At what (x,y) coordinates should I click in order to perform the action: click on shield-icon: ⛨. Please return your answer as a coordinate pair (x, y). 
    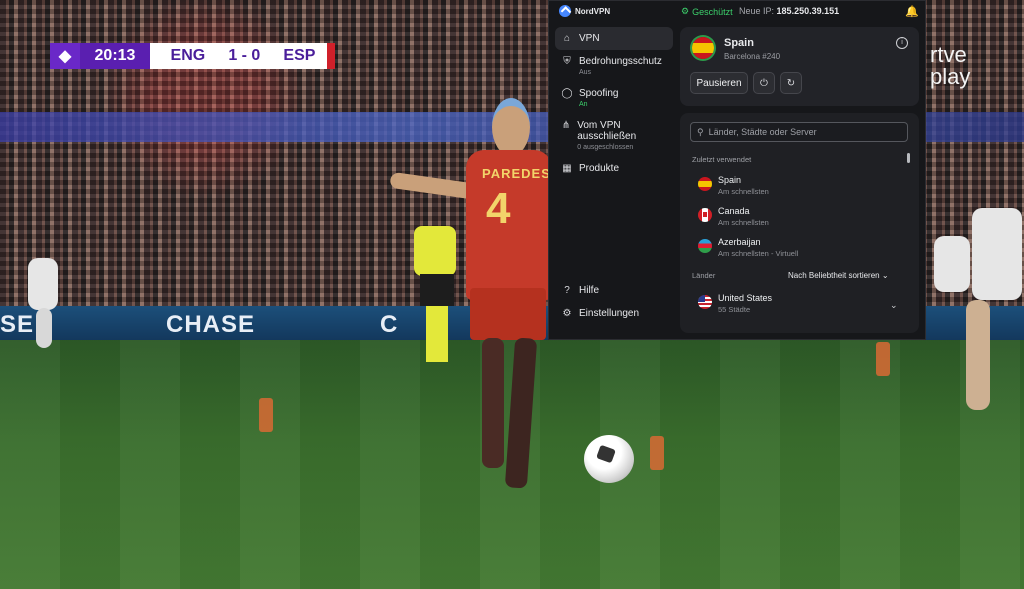
    Looking at the image, I should click on (567, 61).